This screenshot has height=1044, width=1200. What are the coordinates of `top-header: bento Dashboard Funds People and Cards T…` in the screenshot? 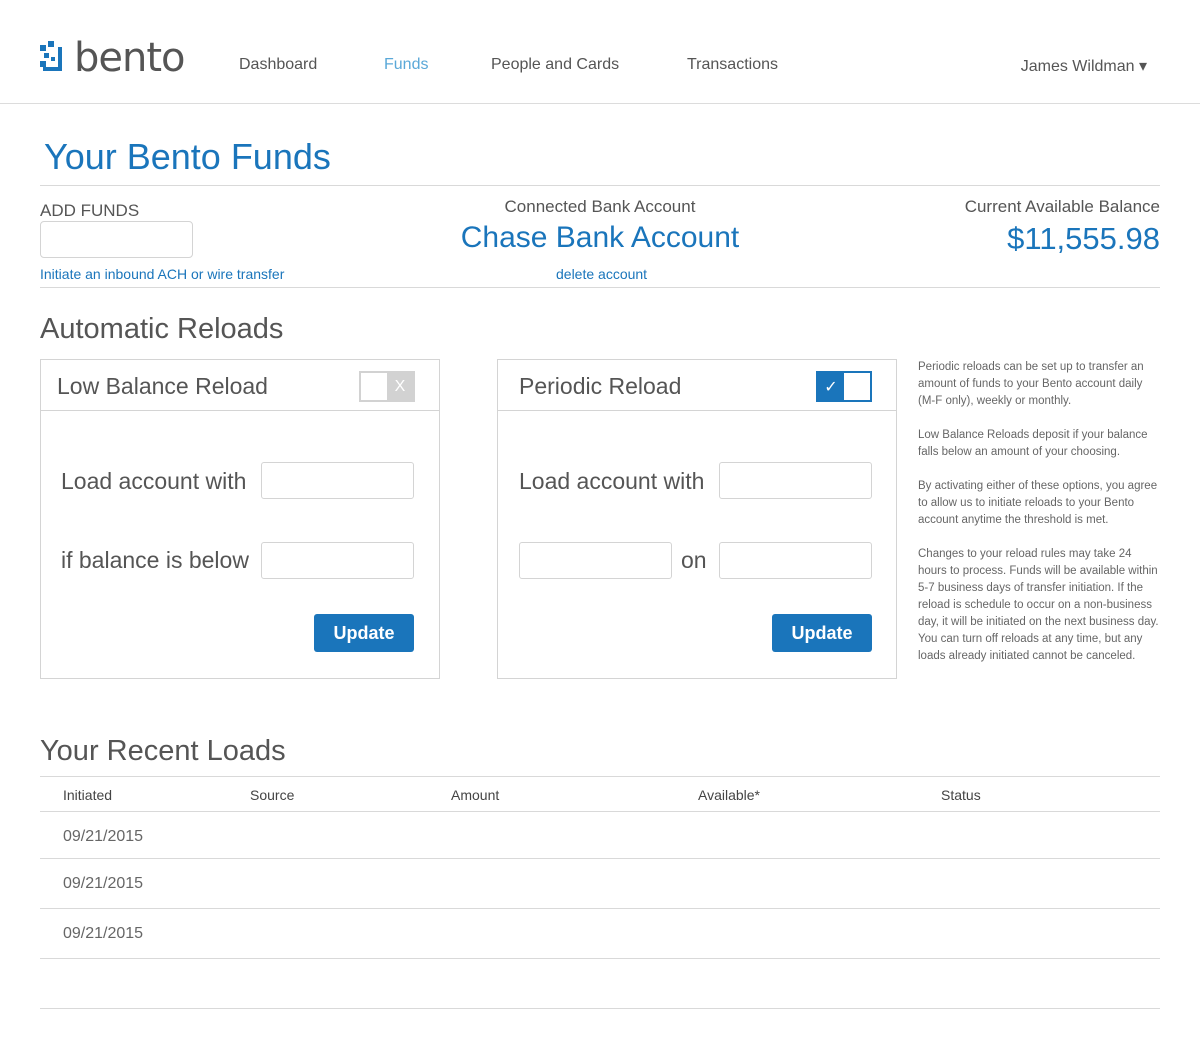 It's located at (600, 52).